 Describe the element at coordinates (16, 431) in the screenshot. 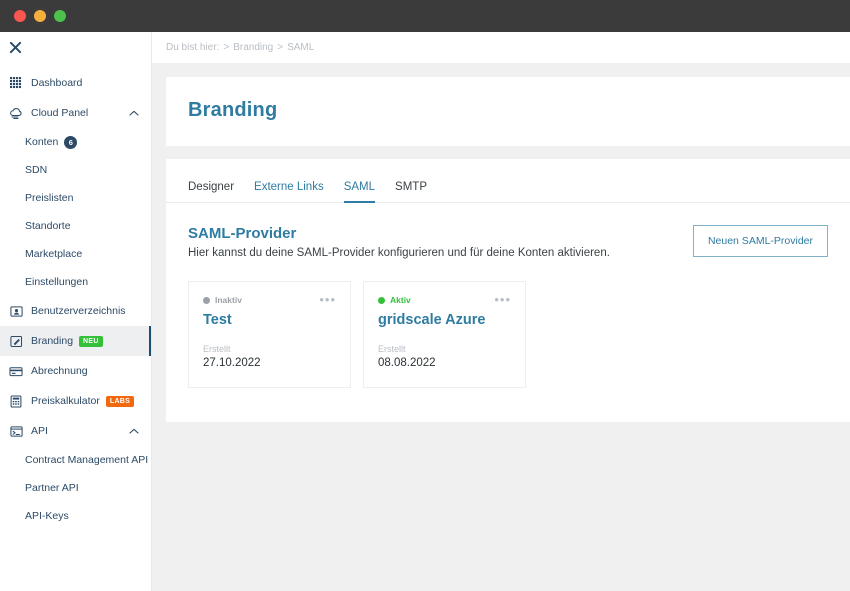

I see `terminal-icon` at that location.